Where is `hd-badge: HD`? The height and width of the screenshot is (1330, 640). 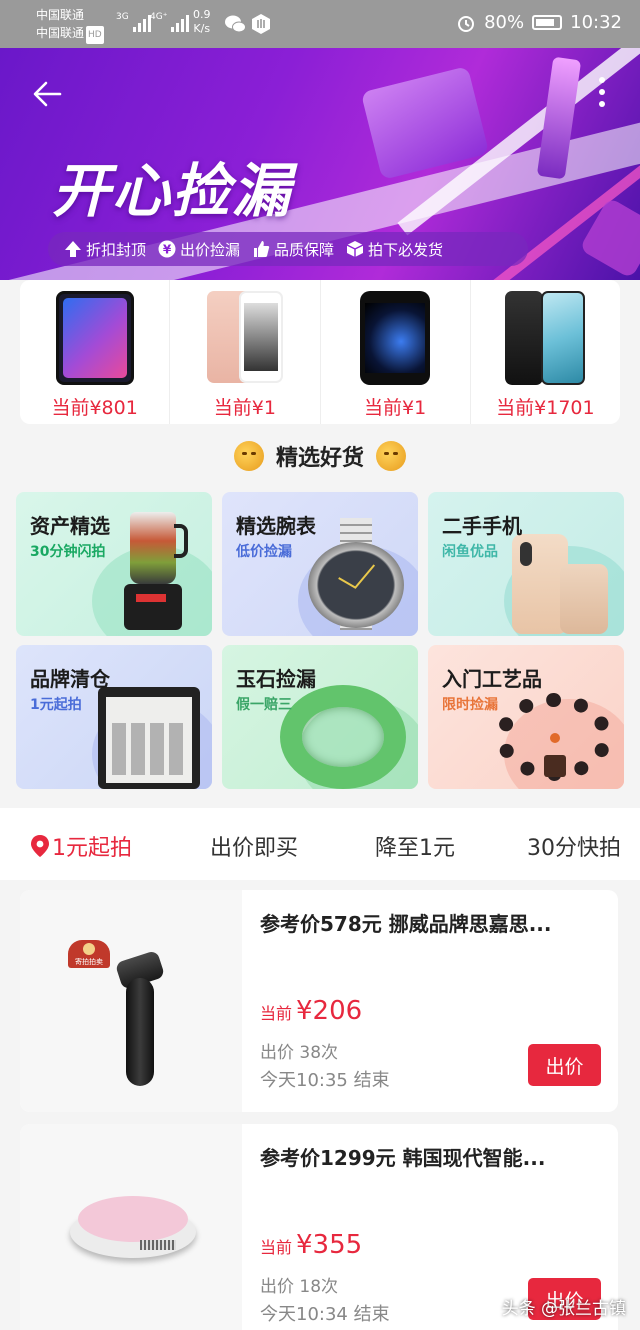
hd-badge: HD is located at coordinates (95, 35).